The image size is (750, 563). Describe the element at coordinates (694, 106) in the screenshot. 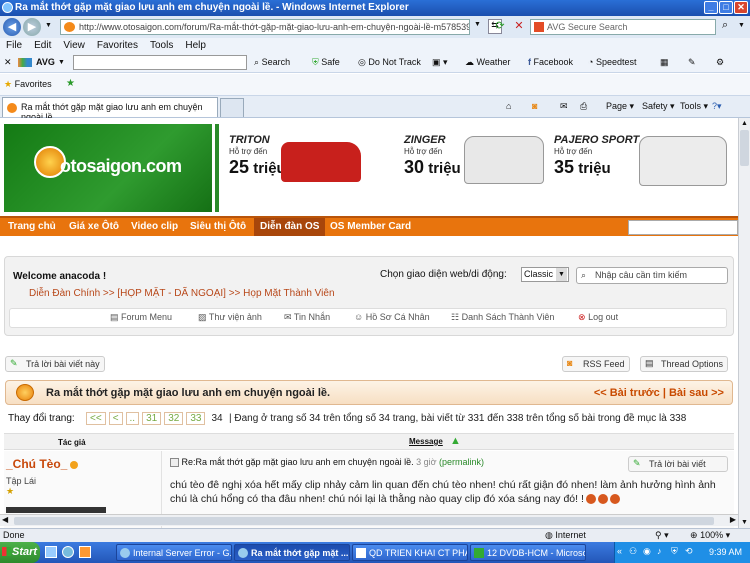

I see `tools-menu: Tools ▾` at that location.